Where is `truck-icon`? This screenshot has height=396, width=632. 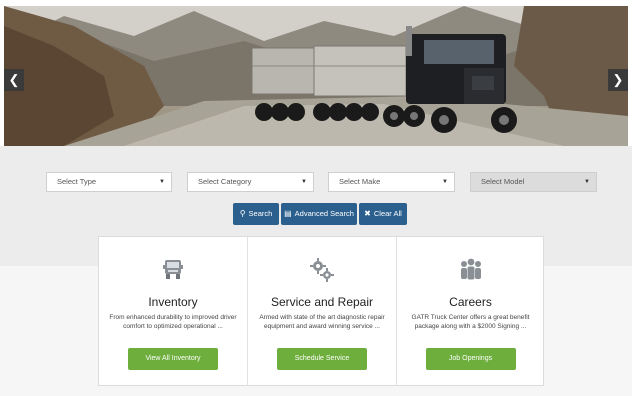
truck-icon is located at coordinates (173, 269).